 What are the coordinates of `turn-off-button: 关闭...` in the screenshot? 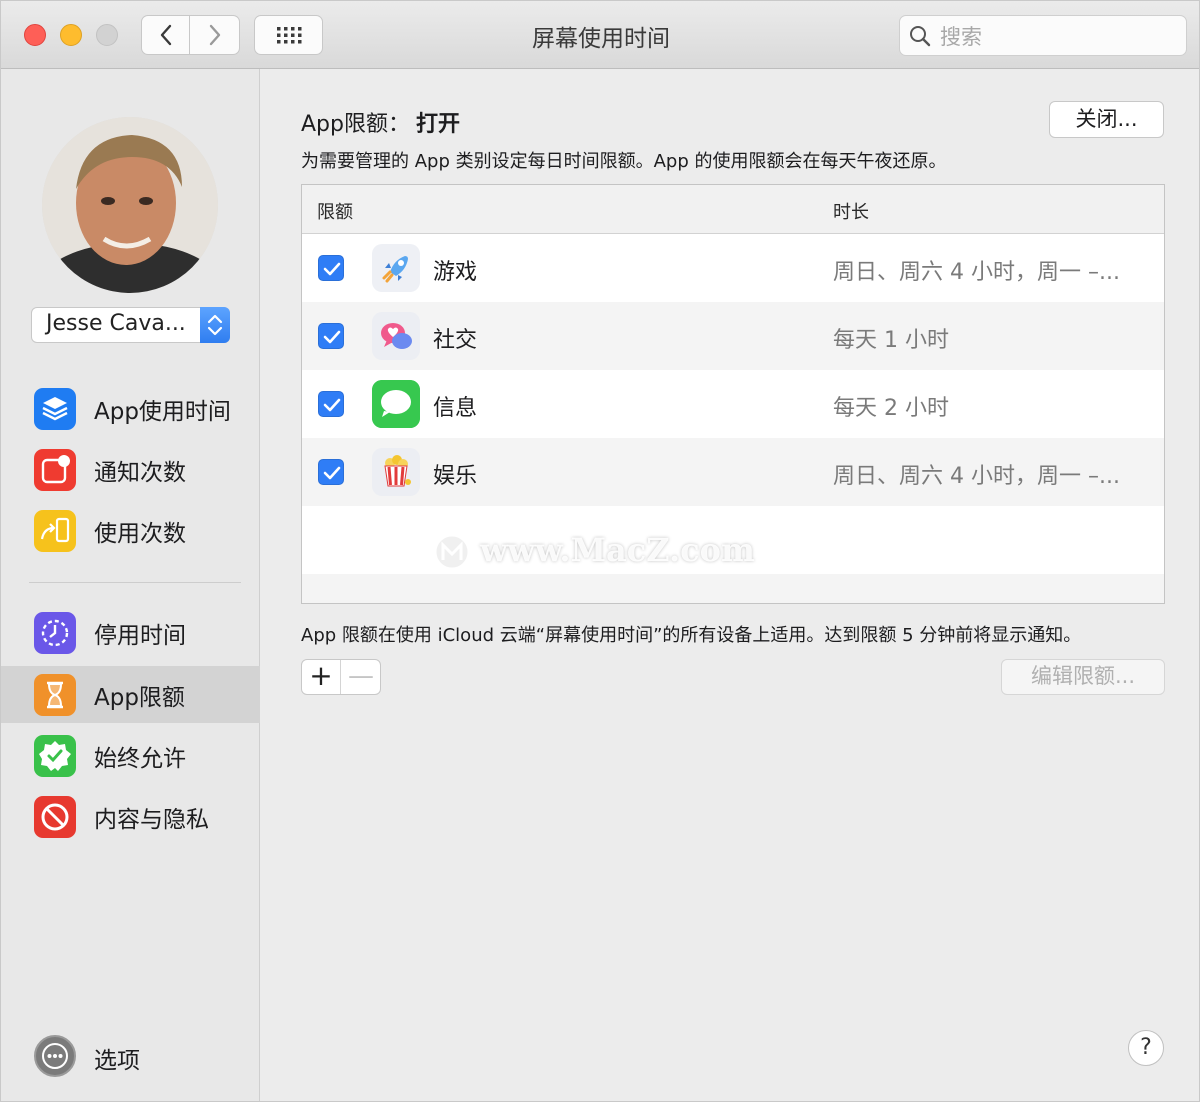 It's located at (1106, 119).